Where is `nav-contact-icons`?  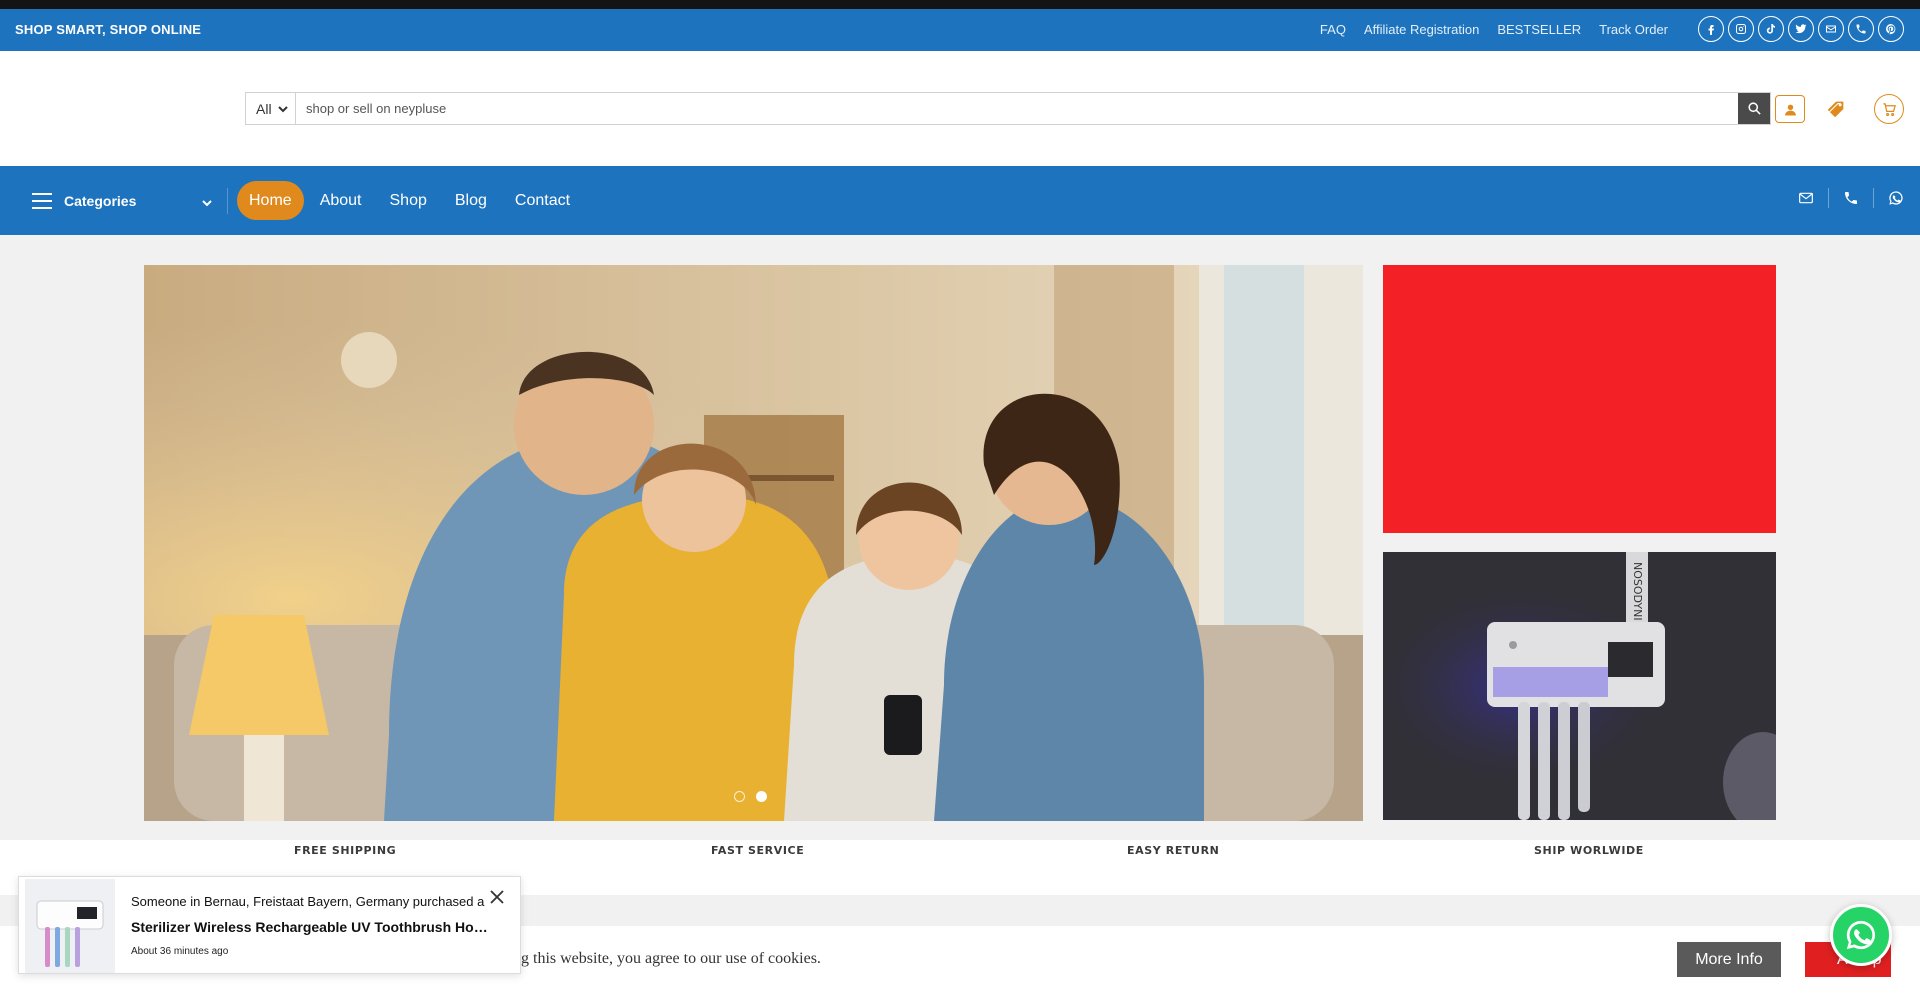 nav-contact-icons is located at coordinates (1851, 198).